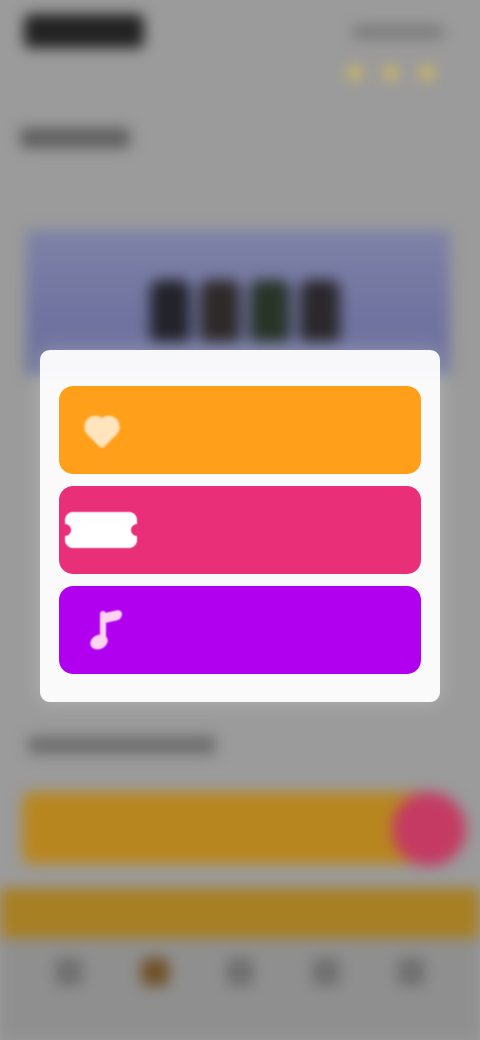  Describe the element at coordinates (240, 530) in the screenshot. I see `option-pink` at that location.